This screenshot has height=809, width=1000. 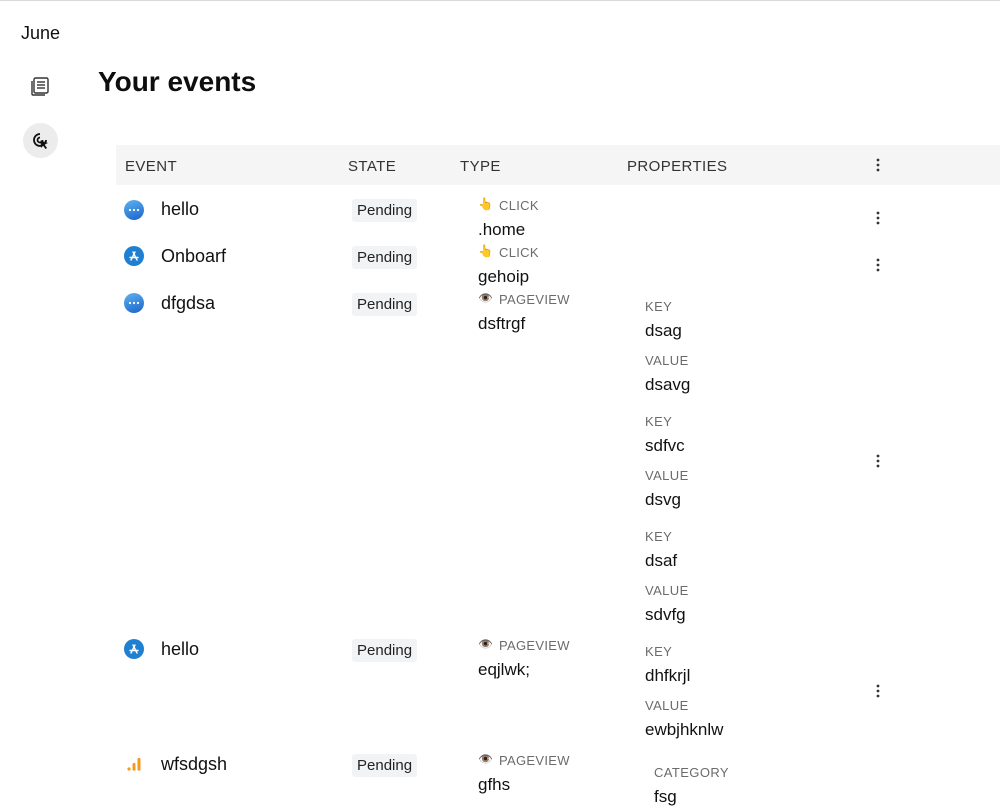 I want to click on workspace-name: June, so click(x=40, y=33).